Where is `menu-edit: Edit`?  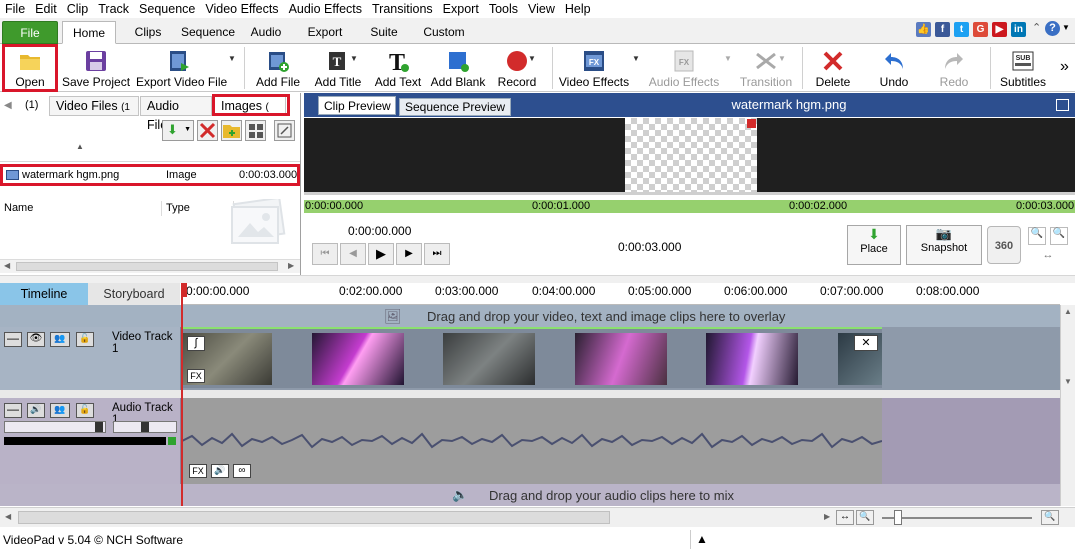 menu-edit: Edit is located at coordinates (46, 9).